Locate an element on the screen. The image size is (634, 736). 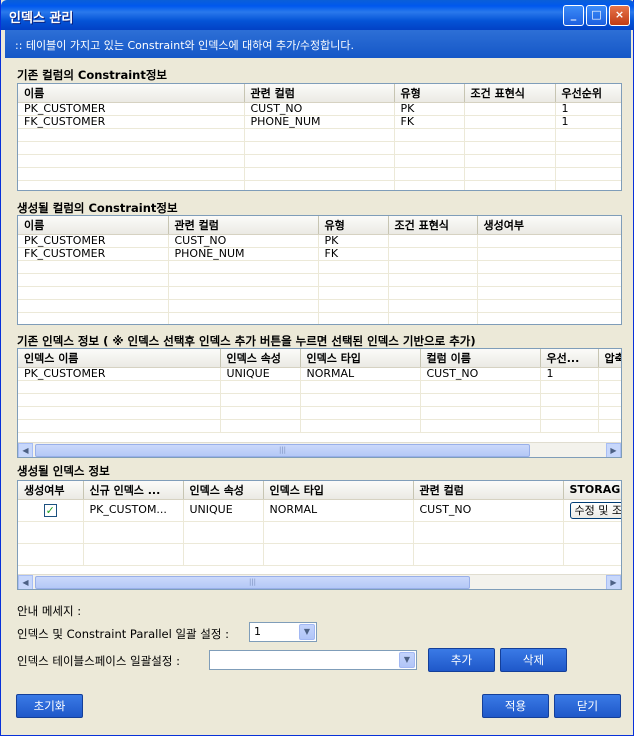
table-row: FK_CUSTOMER PHONE_NUM FK 1 is located at coordinates (319, 122).